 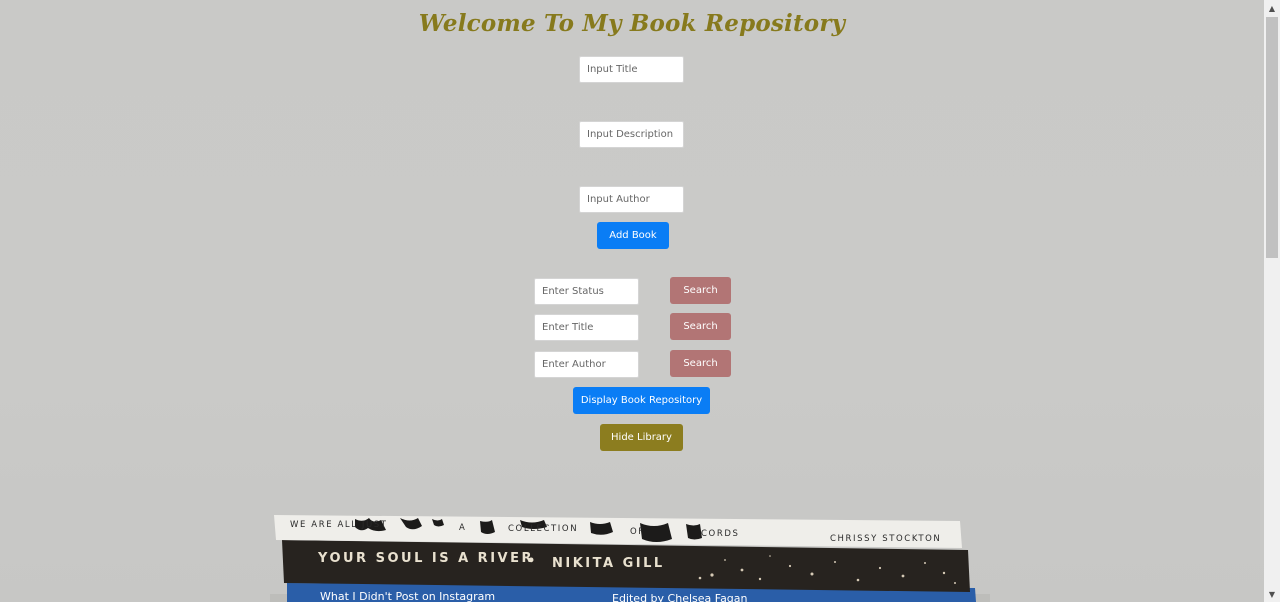 What do you see at coordinates (532, 561) in the screenshot?
I see `spine-text-8: •` at bounding box center [532, 561].